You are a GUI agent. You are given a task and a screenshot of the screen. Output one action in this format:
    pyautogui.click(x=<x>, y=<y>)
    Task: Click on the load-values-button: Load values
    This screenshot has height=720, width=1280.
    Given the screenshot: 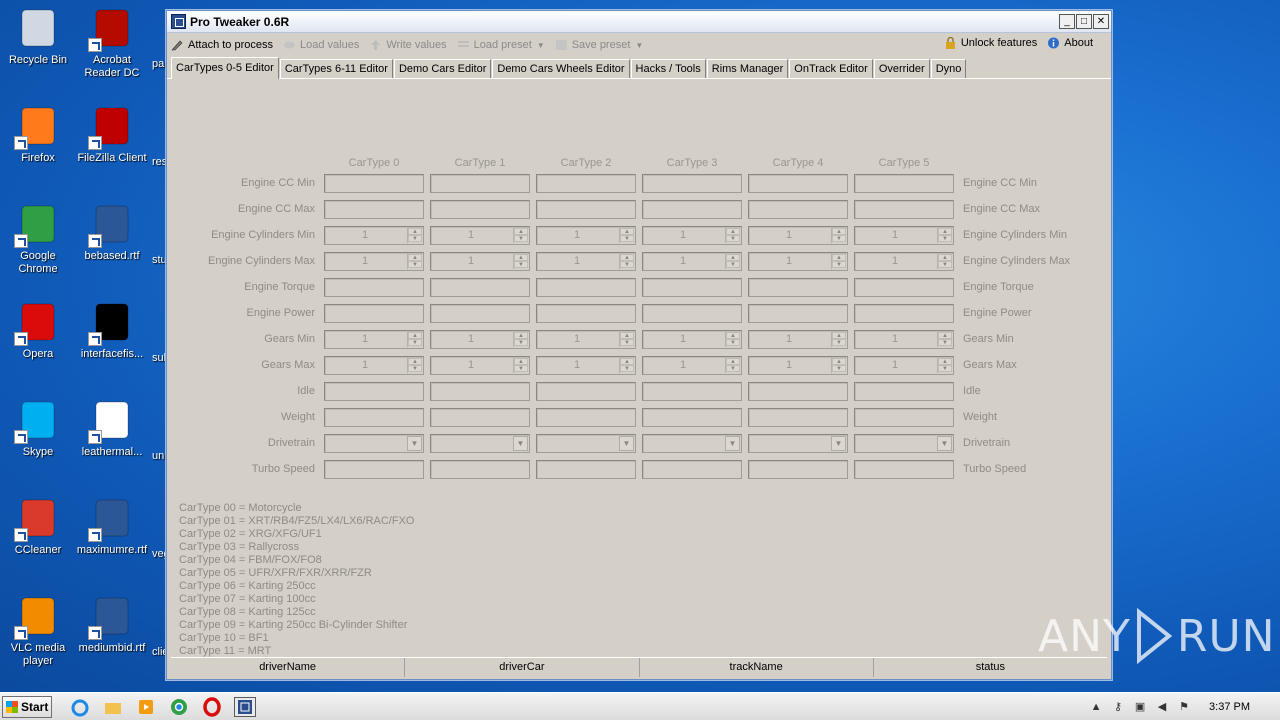 What is the action you would take?
    pyautogui.click(x=321, y=45)
    